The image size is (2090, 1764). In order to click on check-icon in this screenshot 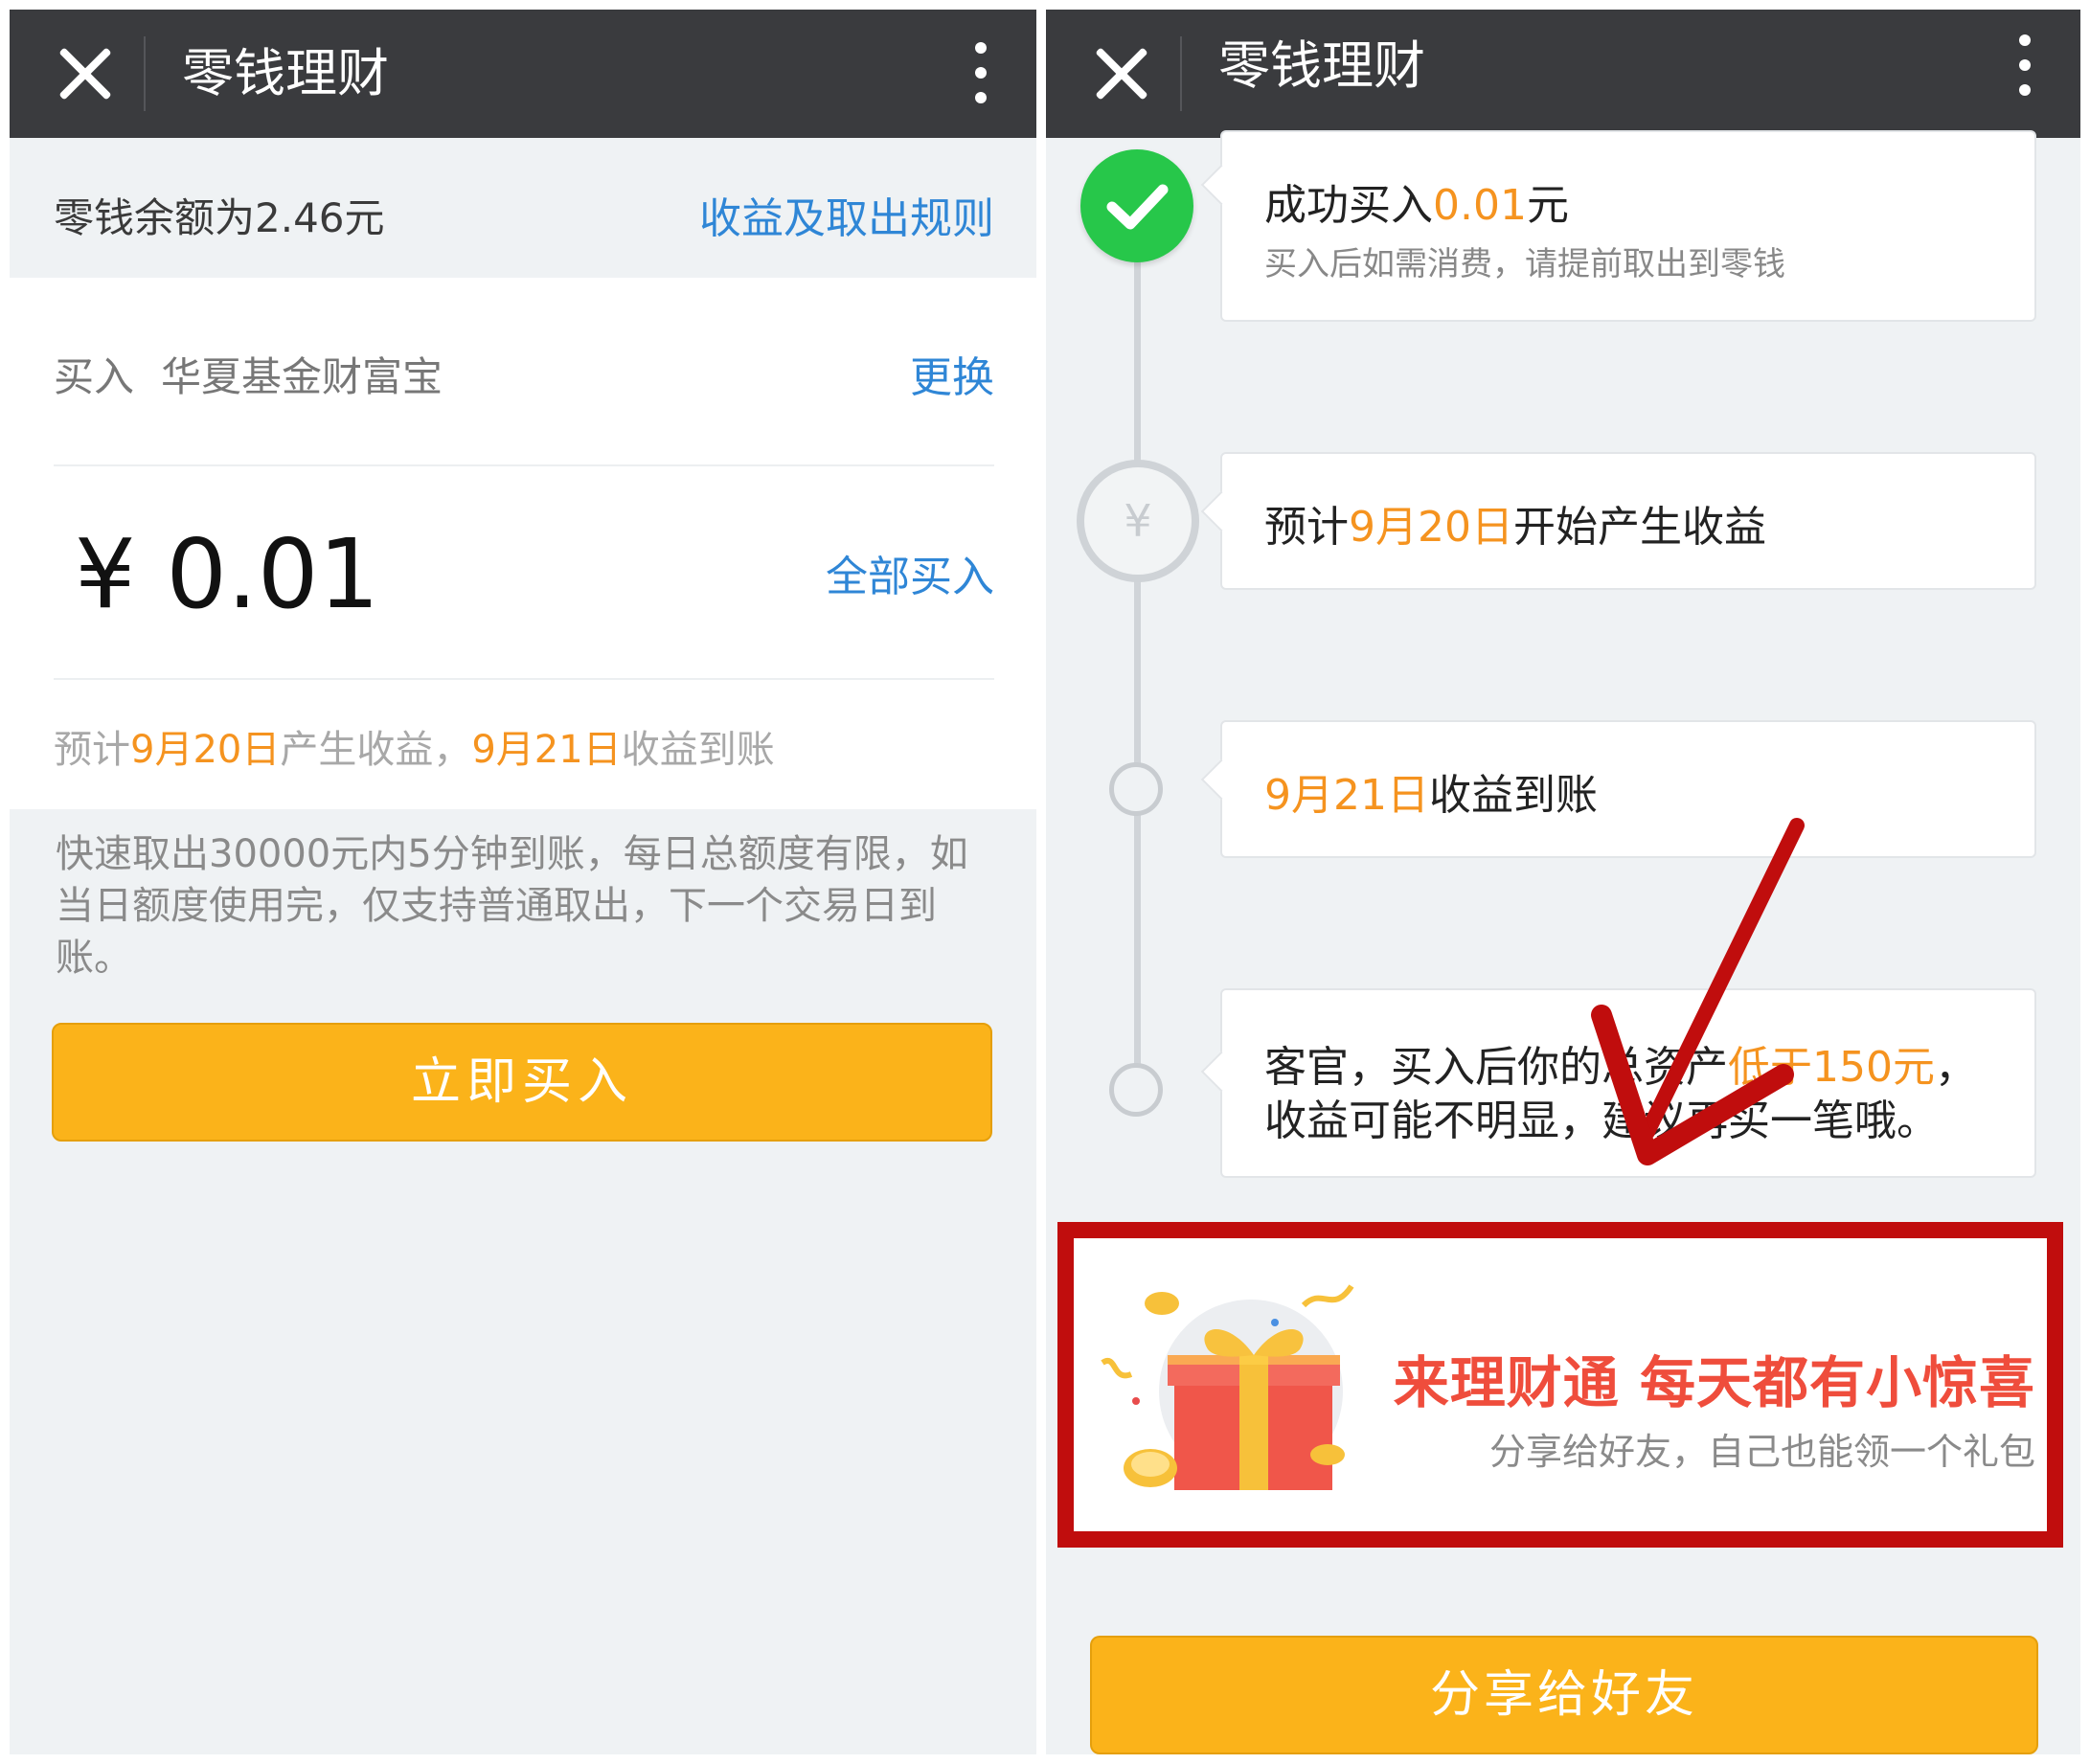, I will do `click(1136, 205)`.